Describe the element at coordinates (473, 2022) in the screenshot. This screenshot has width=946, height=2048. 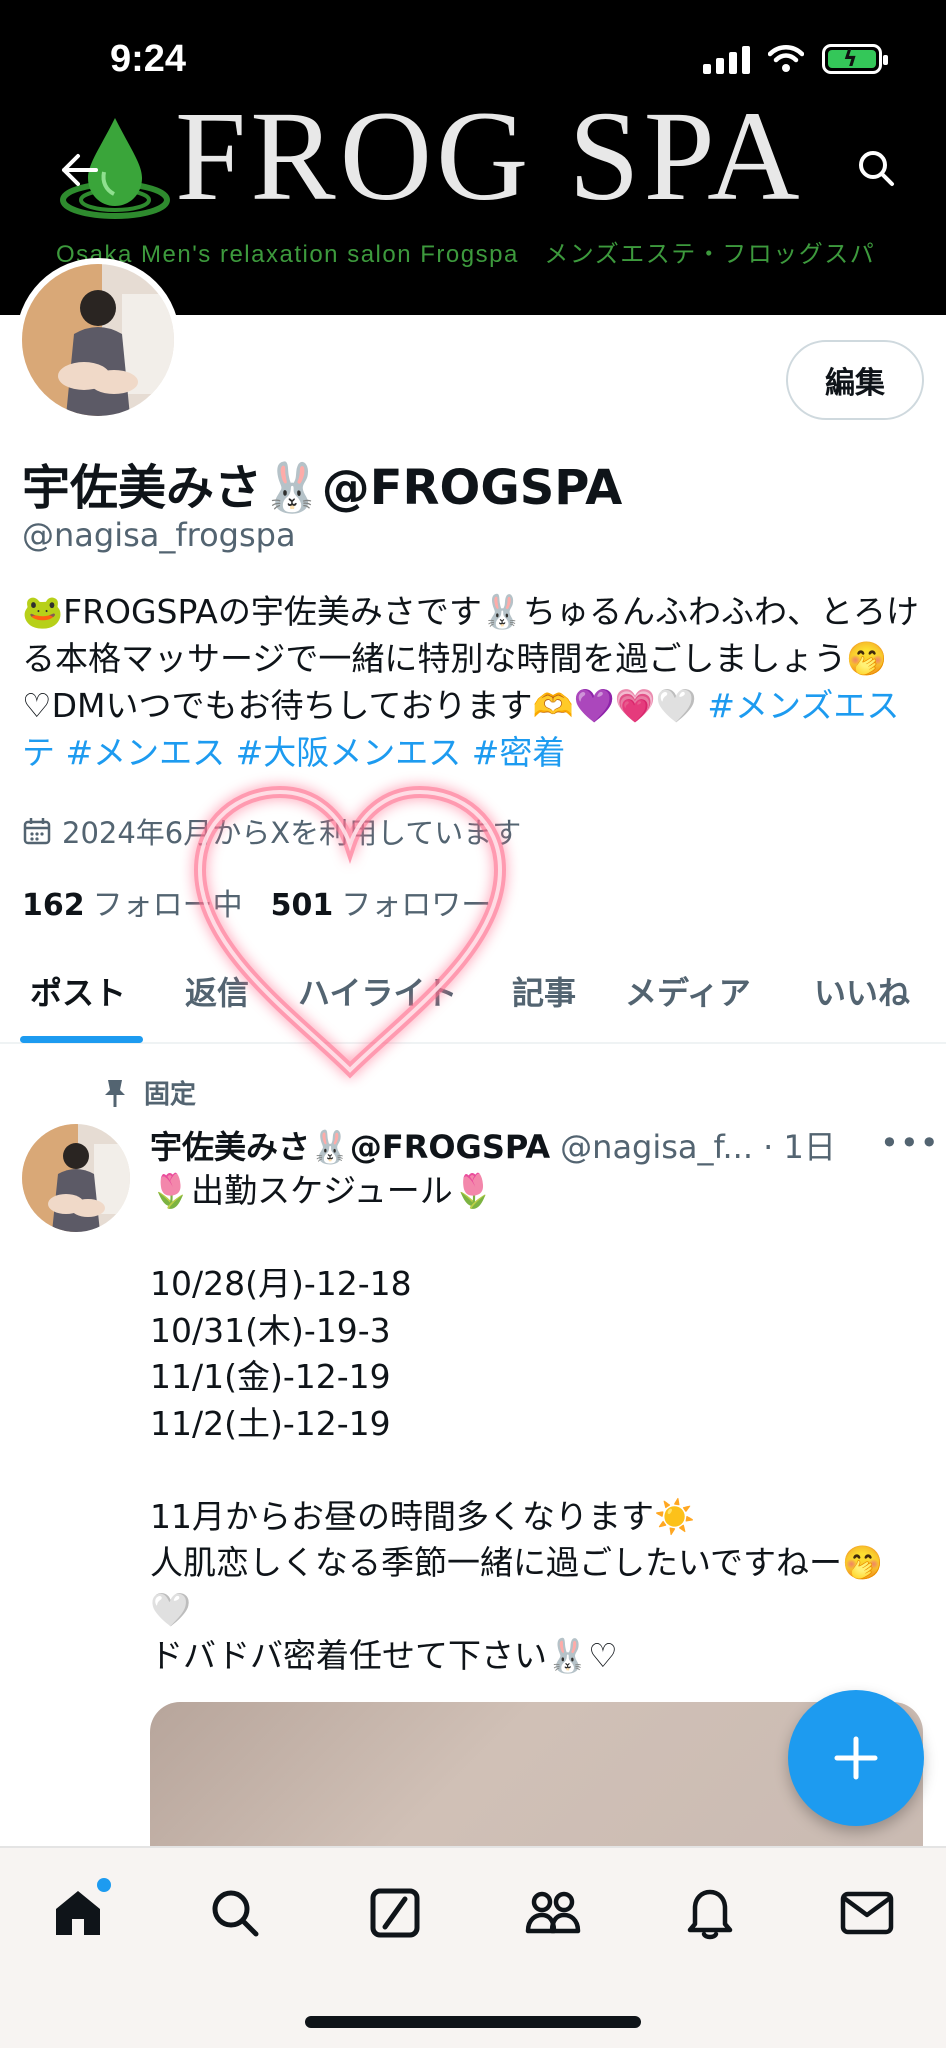
I see `home-indicator` at that location.